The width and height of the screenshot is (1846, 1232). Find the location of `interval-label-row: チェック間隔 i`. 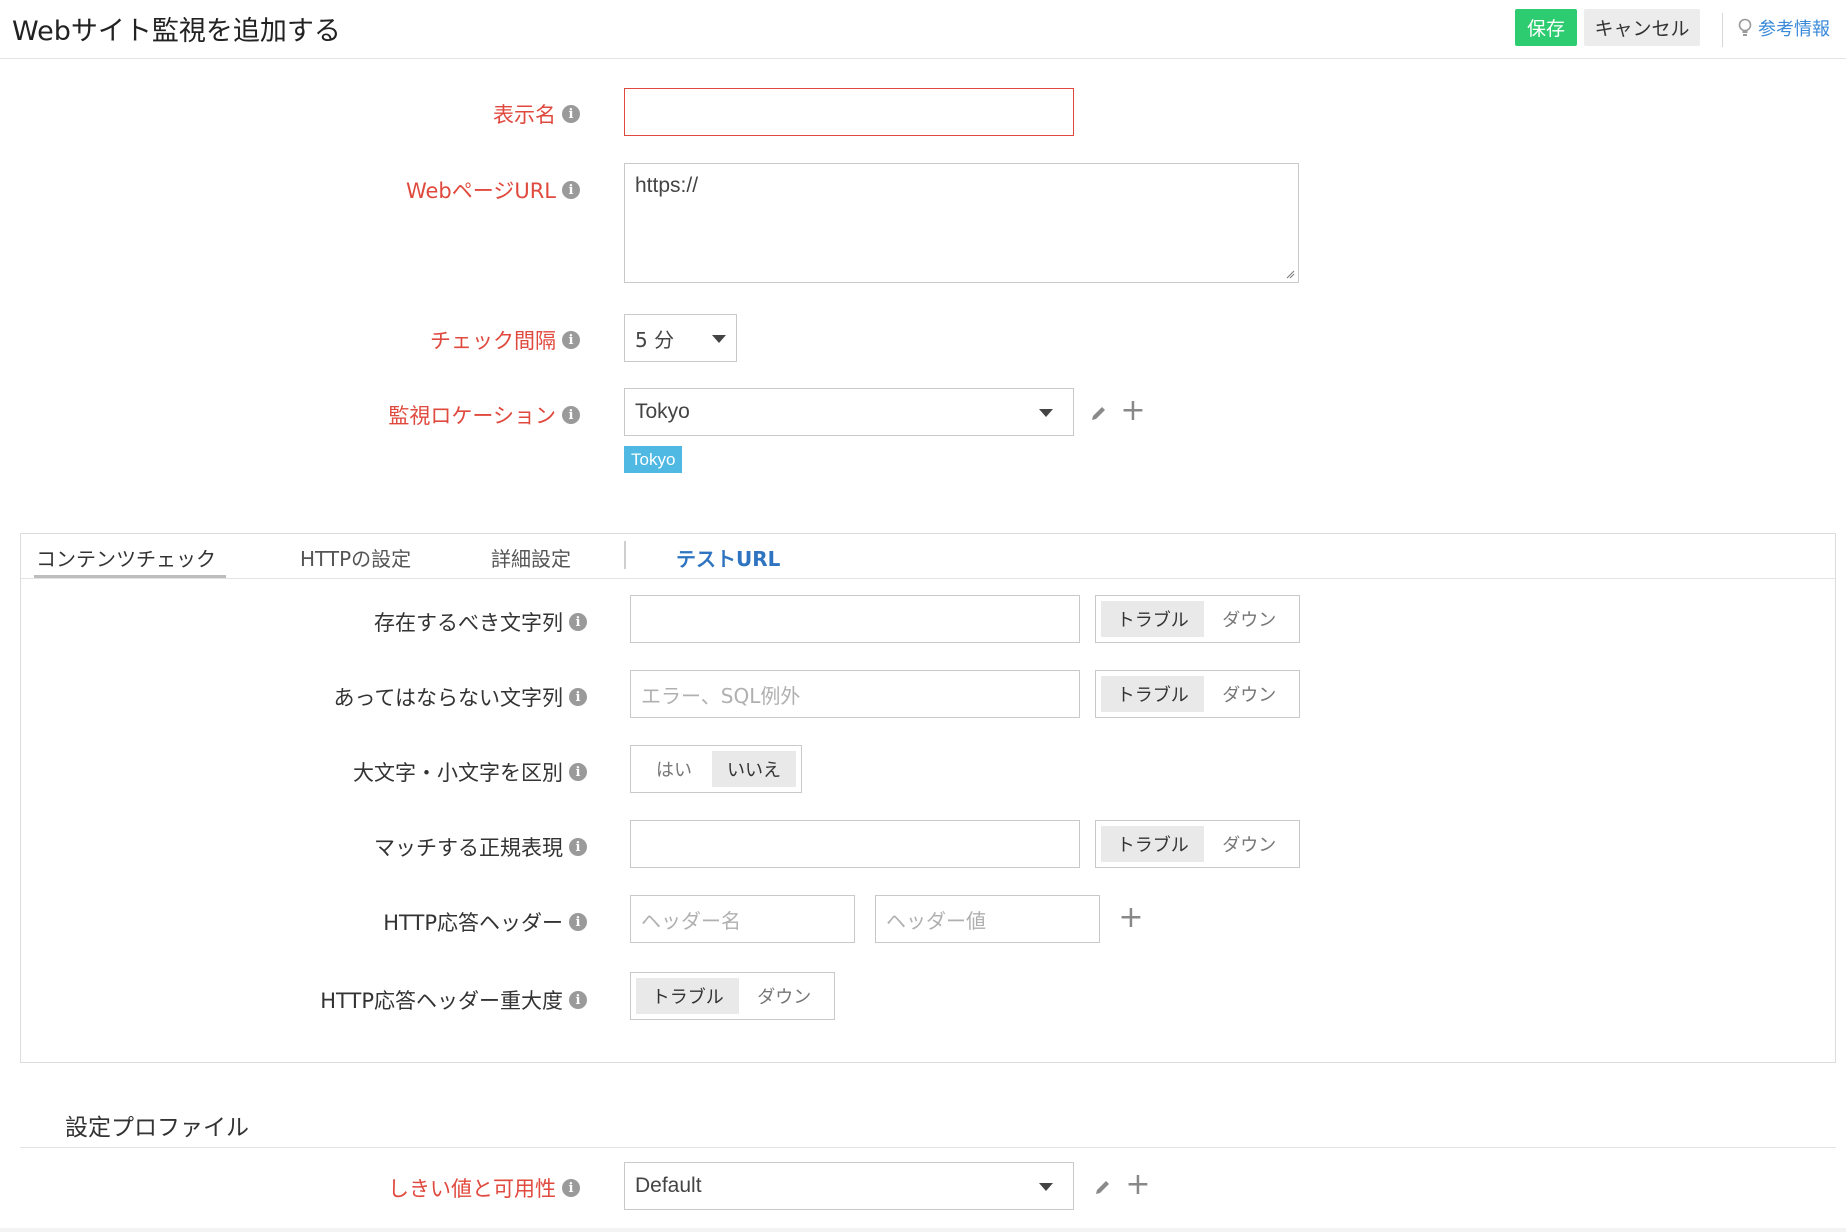

interval-label-row: チェック間隔 i is located at coordinates (440, 340).